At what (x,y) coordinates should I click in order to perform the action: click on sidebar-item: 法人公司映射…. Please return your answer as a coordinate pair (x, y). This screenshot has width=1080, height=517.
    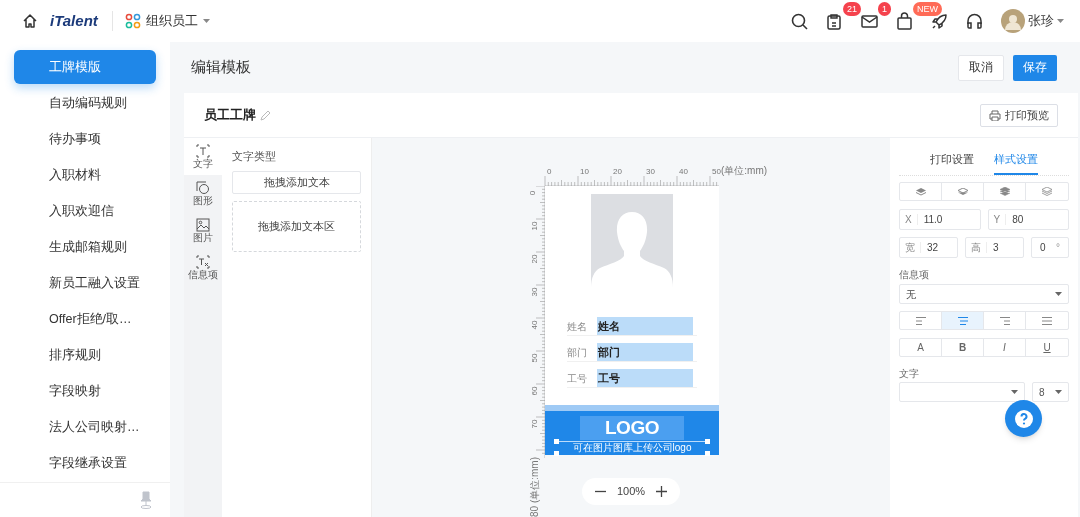
    Looking at the image, I should click on (85, 427).